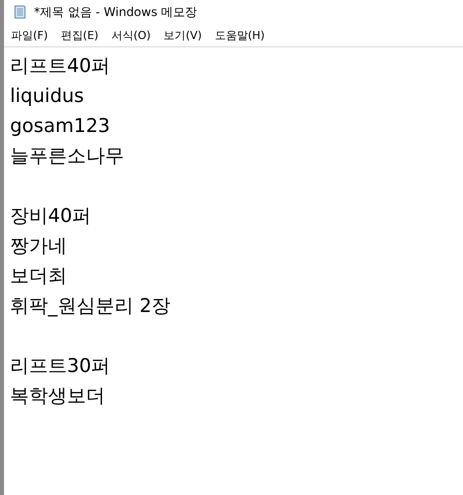 The width and height of the screenshot is (463, 495). I want to click on text-line: liquidus, so click(47, 96).